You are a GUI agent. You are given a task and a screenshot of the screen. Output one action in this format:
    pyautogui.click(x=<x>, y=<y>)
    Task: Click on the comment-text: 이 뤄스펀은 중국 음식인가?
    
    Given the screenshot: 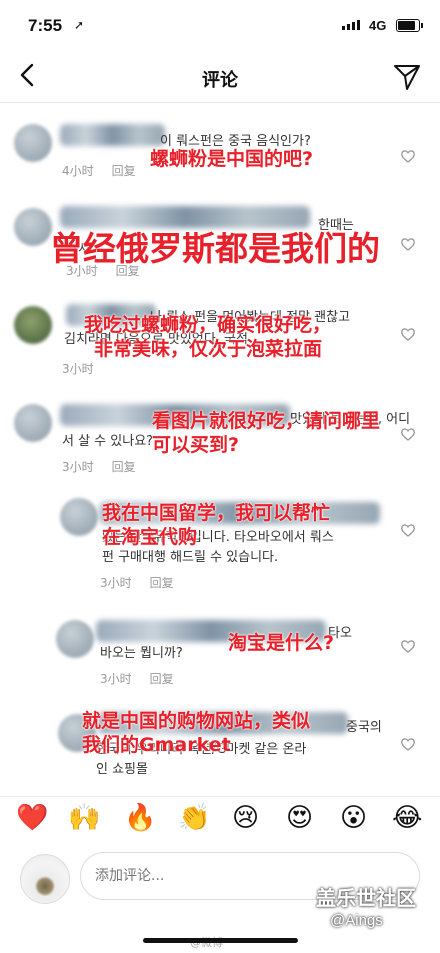 What is the action you would take?
    pyautogui.click(x=235, y=141)
    